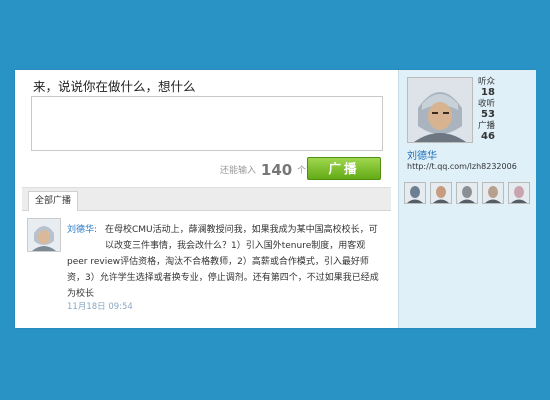 The width and height of the screenshot is (550, 400). What do you see at coordinates (488, 136) in the screenshot?
I see `stat-value: 46` at bounding box center [488, 136].